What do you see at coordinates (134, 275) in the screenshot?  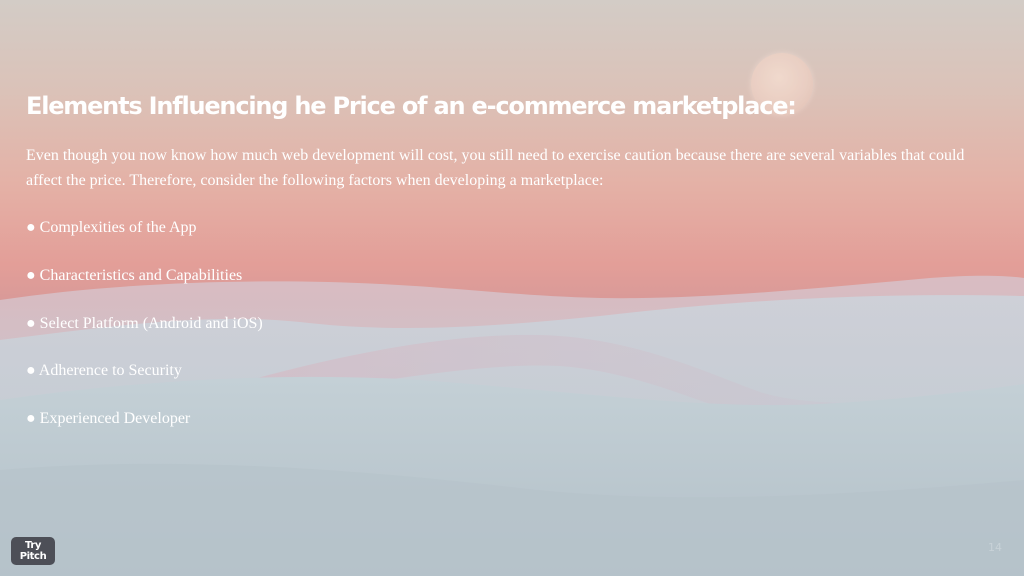 I see `list-item: ● Characteristics and Capabilities` at bounding box center [134, 275].